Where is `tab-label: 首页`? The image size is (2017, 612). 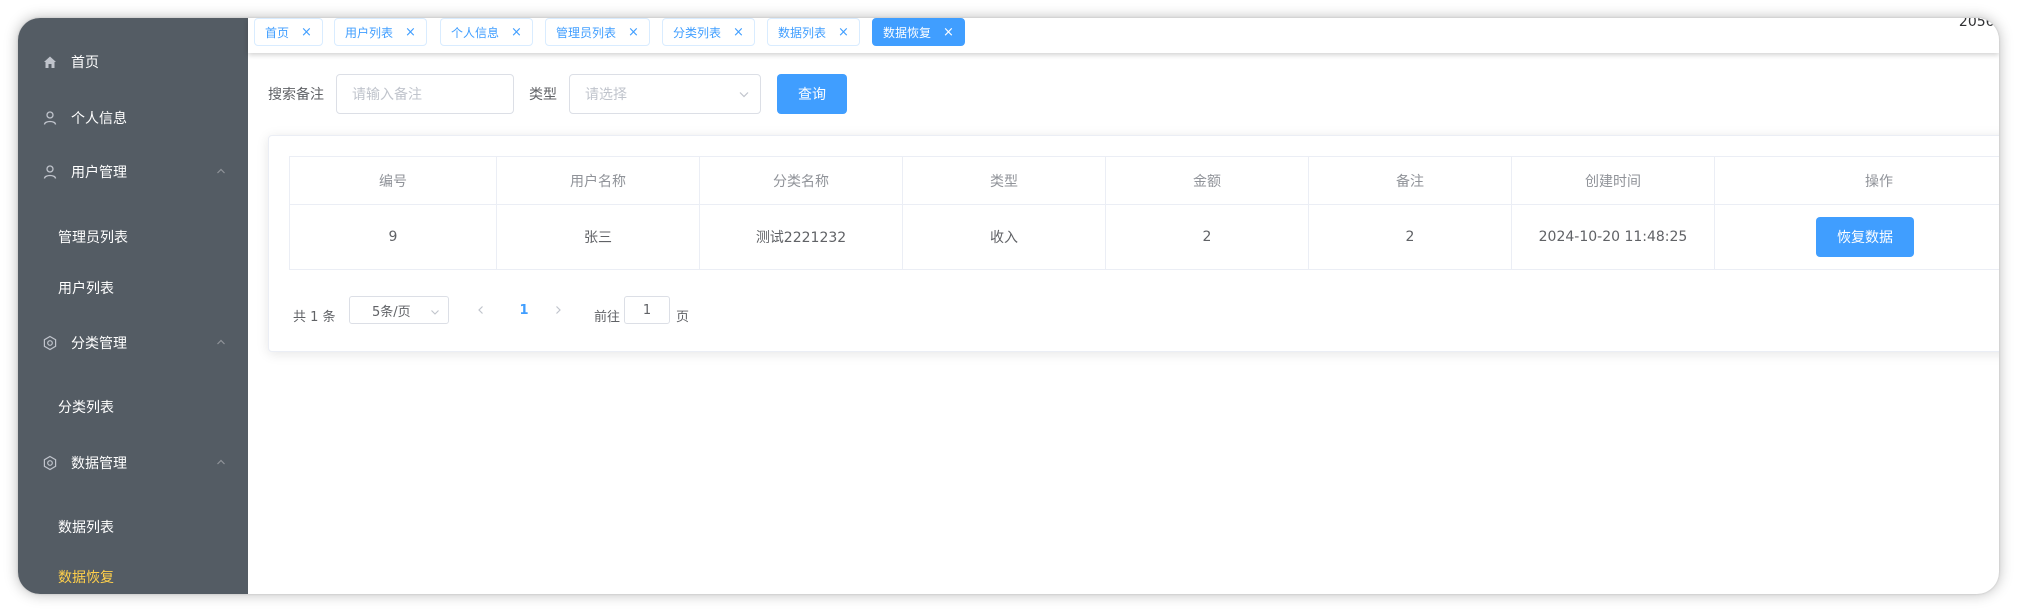
tab-label: 首页 is located at coordinates (277, 32).